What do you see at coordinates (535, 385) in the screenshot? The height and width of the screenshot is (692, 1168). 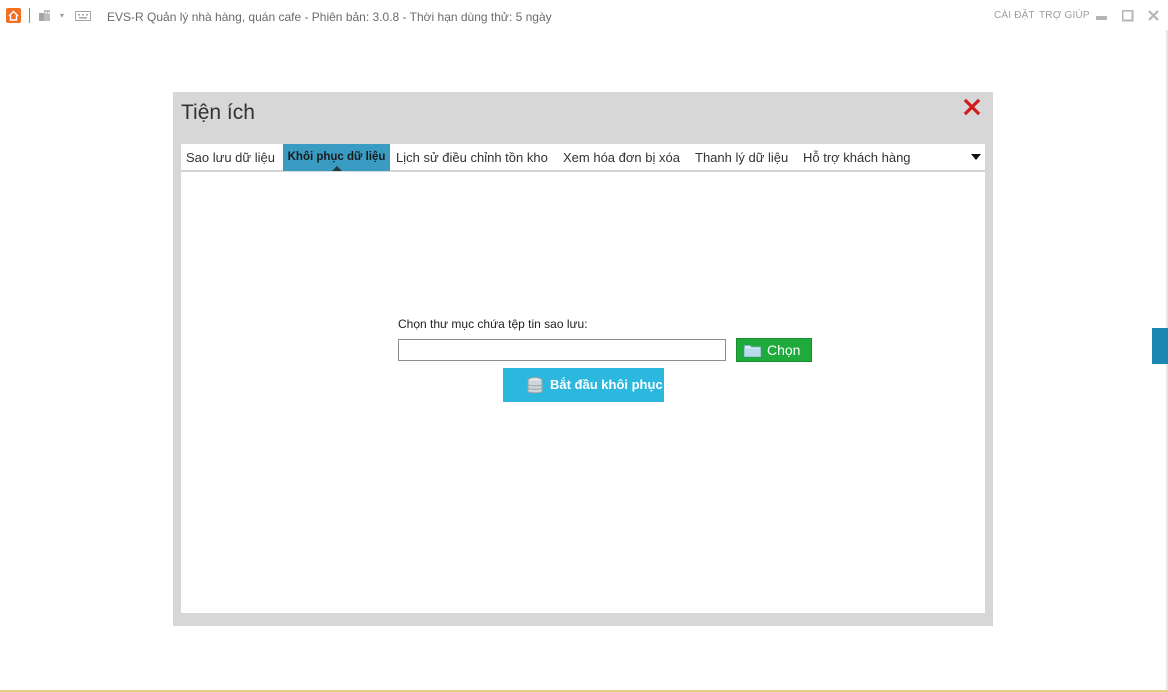 I see `database-icon` at bounding box center [535, 385].